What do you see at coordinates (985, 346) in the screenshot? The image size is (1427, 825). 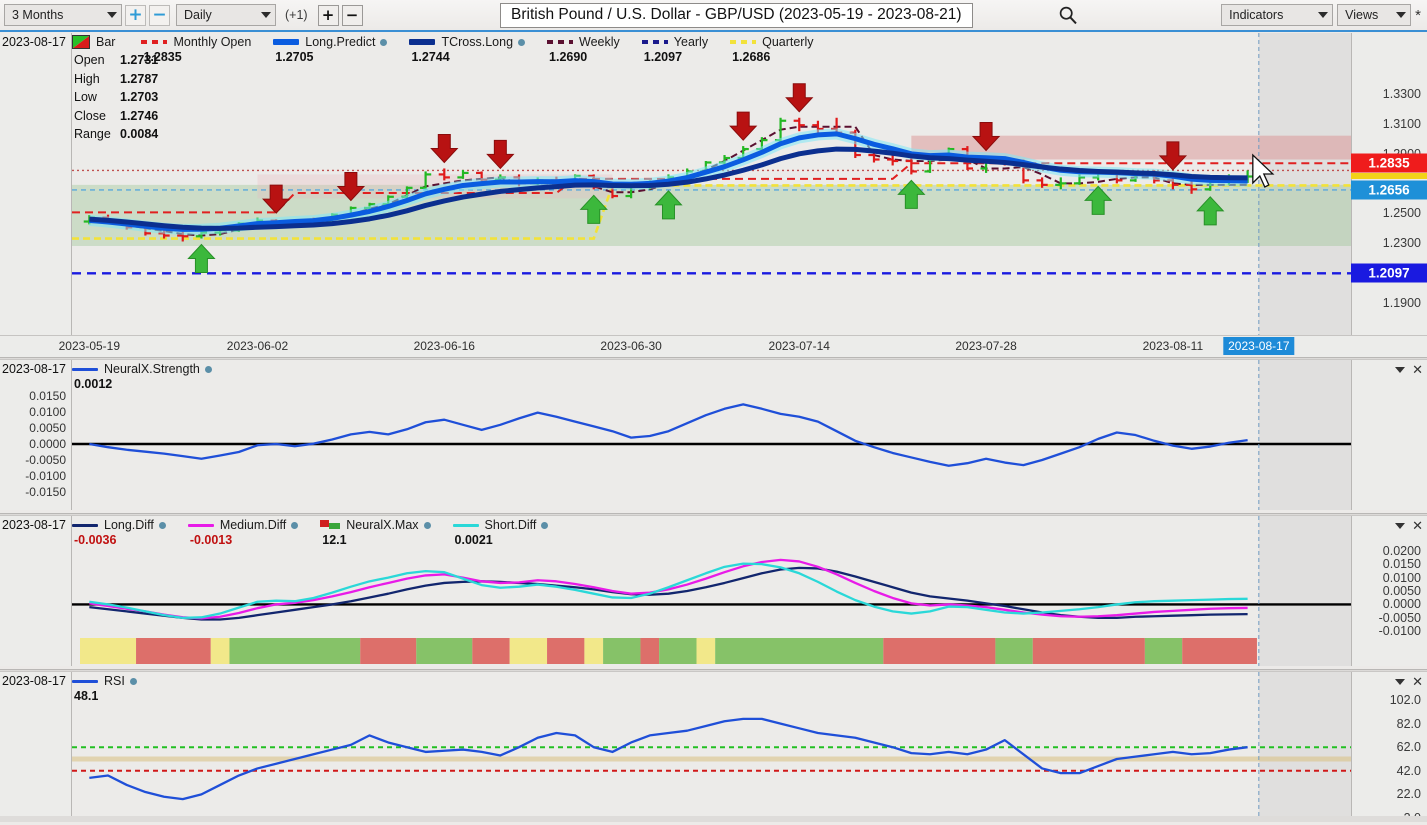 I see `x-axis-tick: 2023-07-28` at bounding box center [985, 346].